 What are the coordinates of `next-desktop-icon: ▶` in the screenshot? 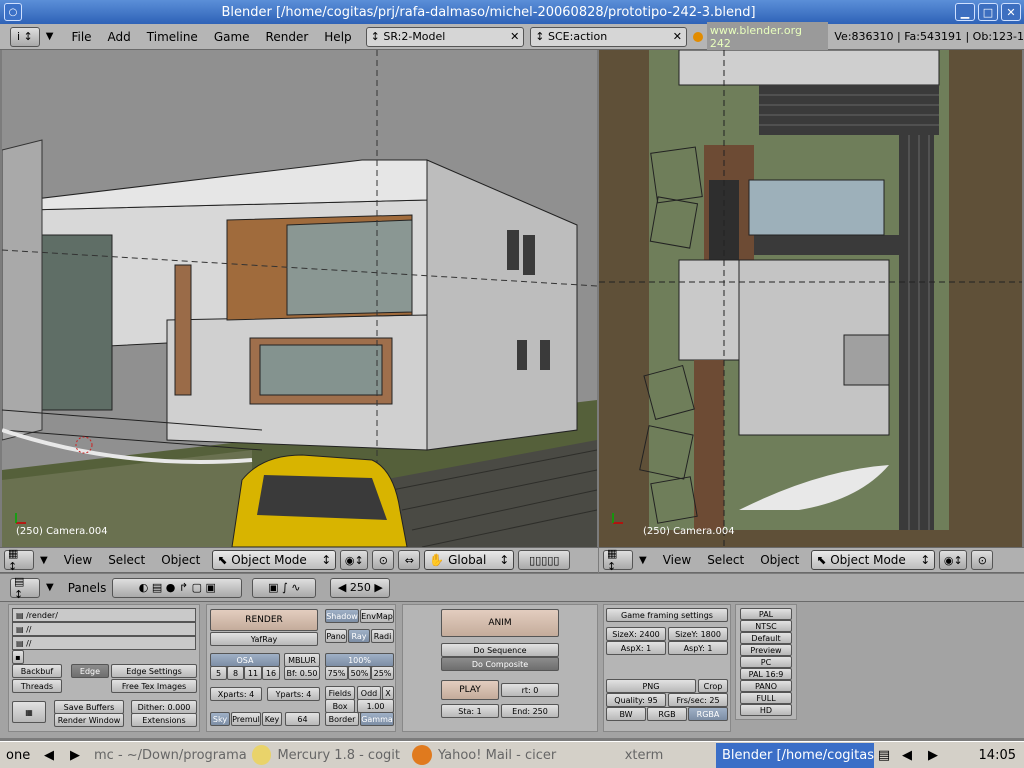 It's located at (75, 755).